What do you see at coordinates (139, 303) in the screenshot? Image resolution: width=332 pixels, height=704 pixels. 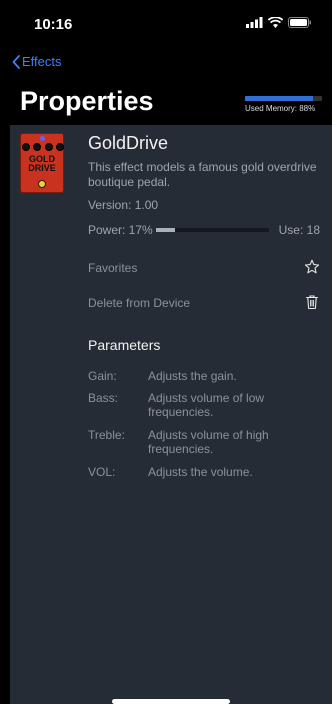 I see `delete-label: Delete from Device` at bounding box center [139, 303].